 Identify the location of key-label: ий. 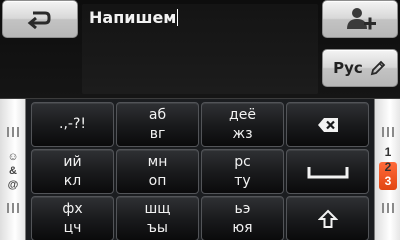
(72, 161).